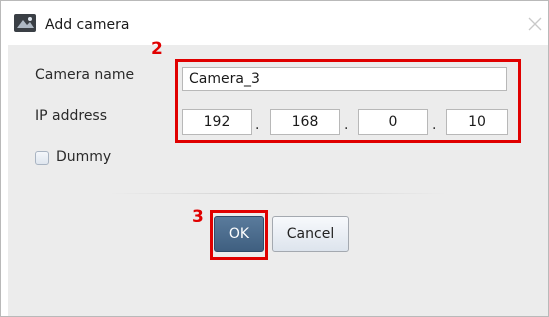 This screenshot has width=549, height=317. I want to click on separator, so click(278, 193).